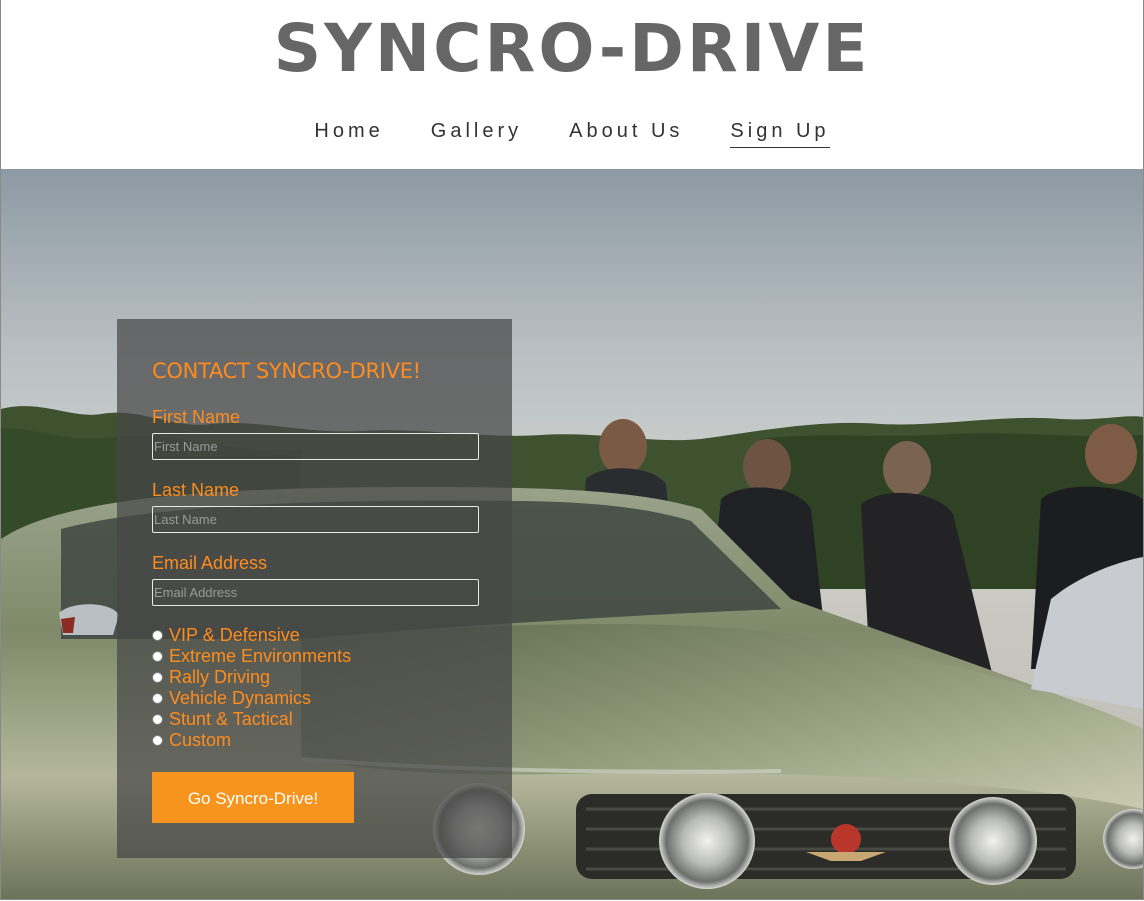 This screenshot has width=1144, height=901. I want to click on radio-option-custom: Custom, so click(191, 740).